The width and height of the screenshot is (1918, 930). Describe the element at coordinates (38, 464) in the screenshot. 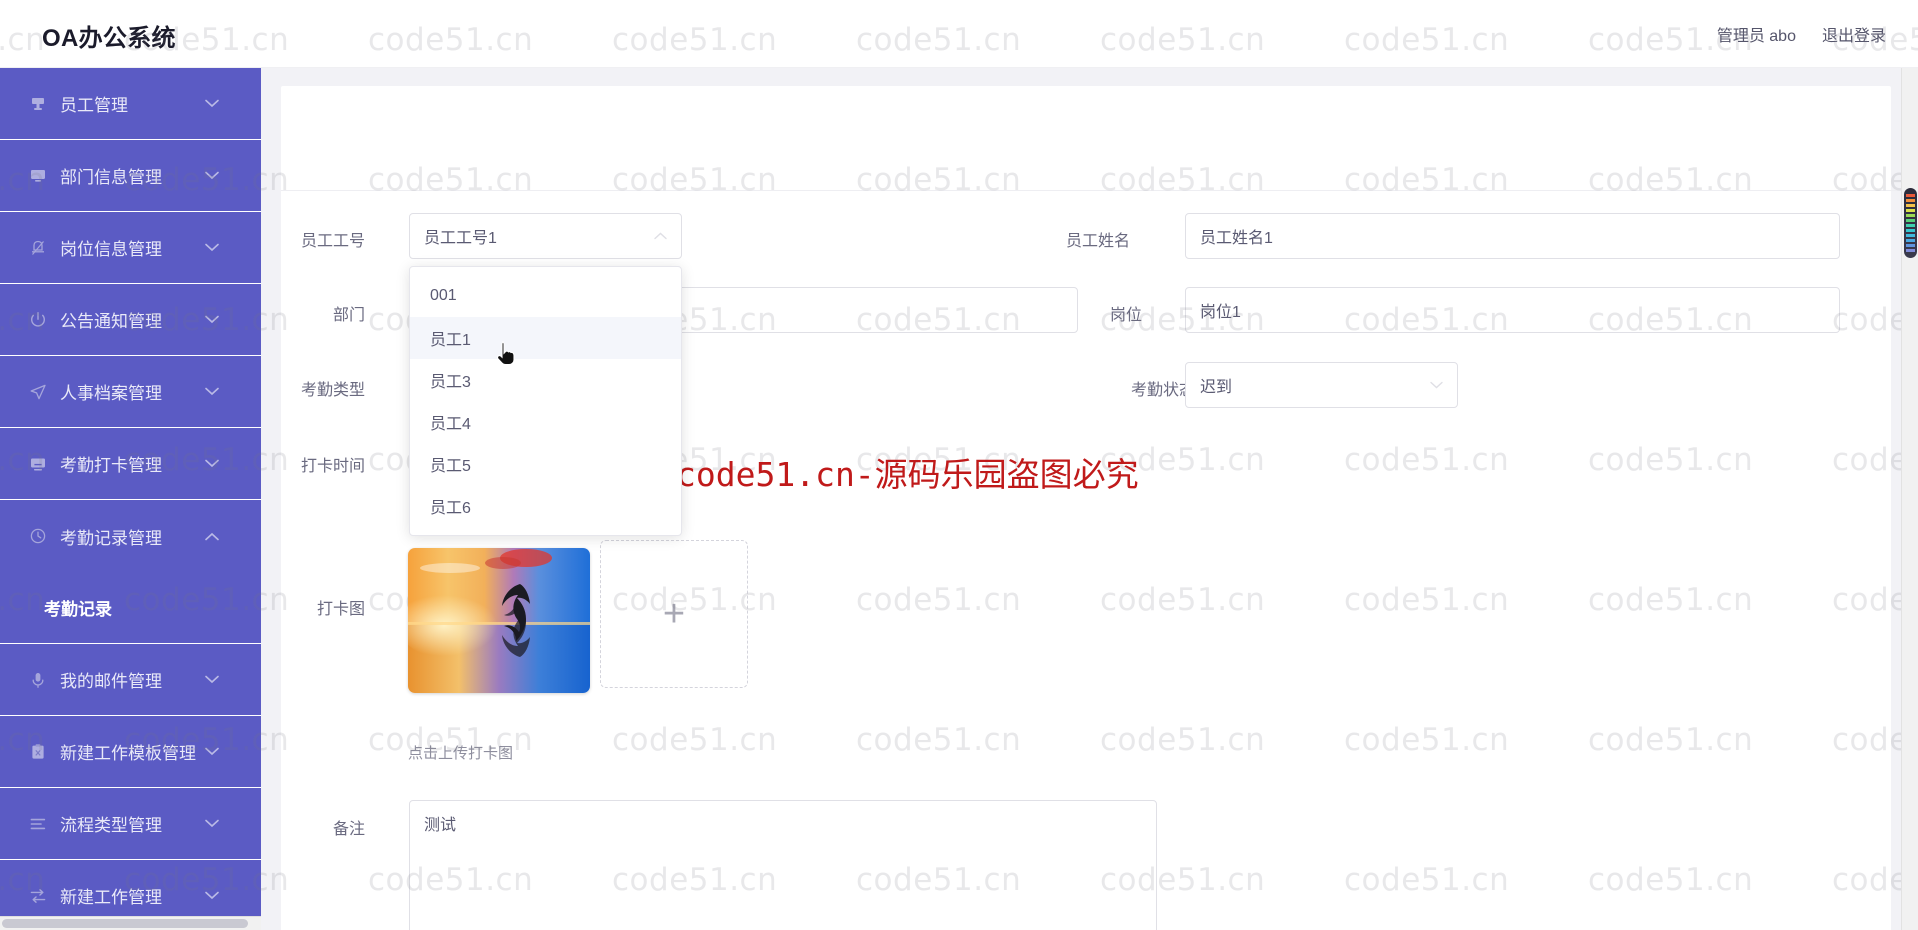

I see `attendance-punch-icon` at that location.